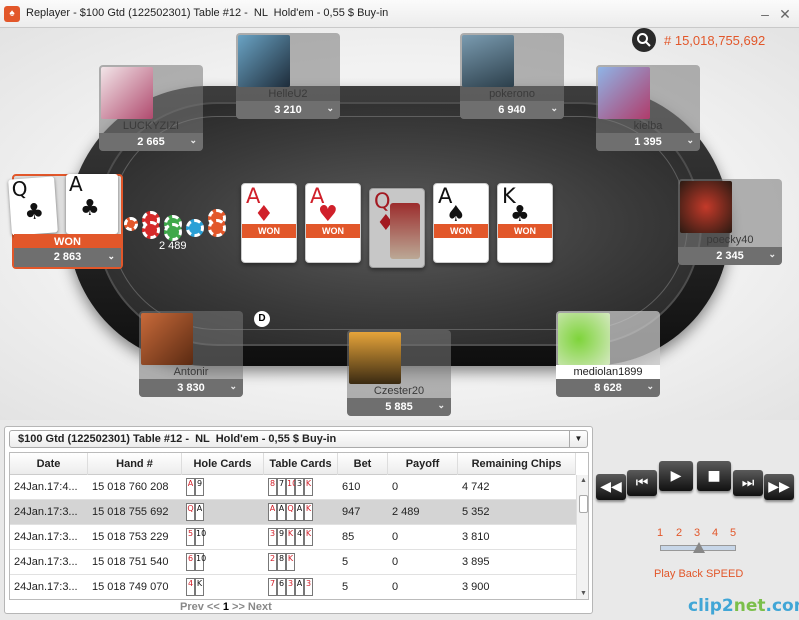 Image resolution: width=799 pixels, height=620 pixels. What do you see at coordinates (517, 464) in the screenshot?
I see `column-header: Remaining Chips` at bounding box center [517, 464].